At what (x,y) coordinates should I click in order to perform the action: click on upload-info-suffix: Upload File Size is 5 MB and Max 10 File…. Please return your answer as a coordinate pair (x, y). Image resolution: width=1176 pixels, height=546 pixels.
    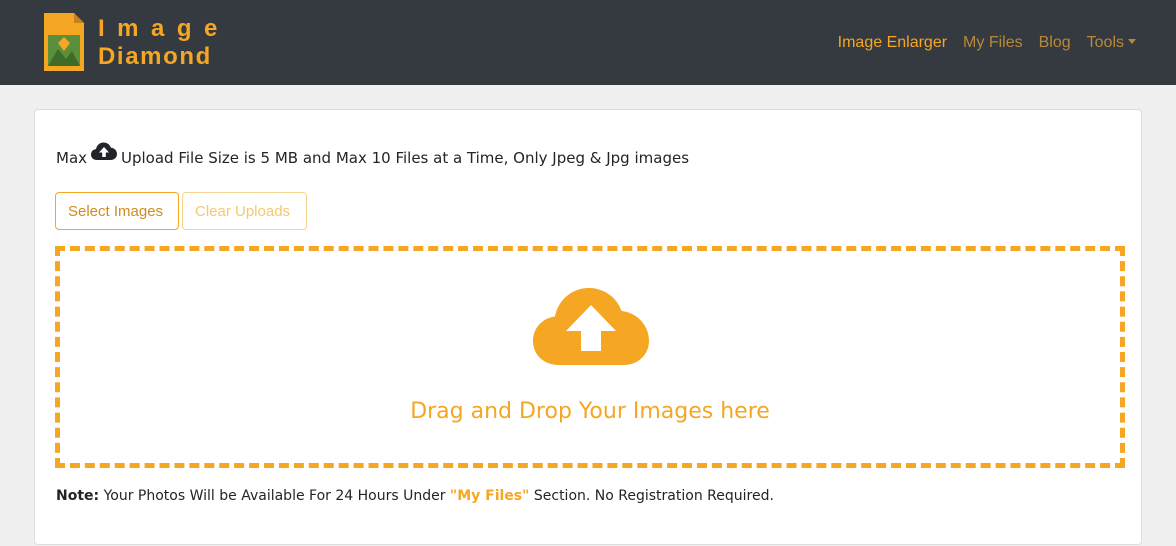
    Looking at the image, I should click on (405, 158).